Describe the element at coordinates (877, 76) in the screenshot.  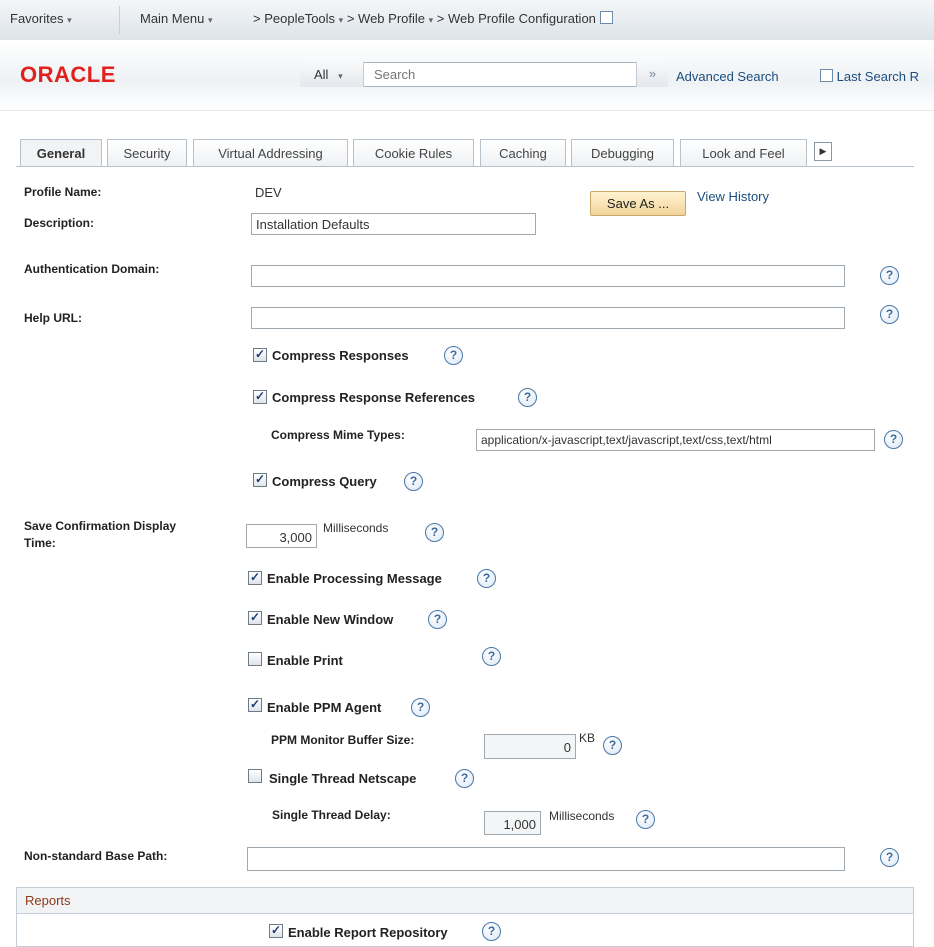
I see `last-search-label: Last Search R` at that location.